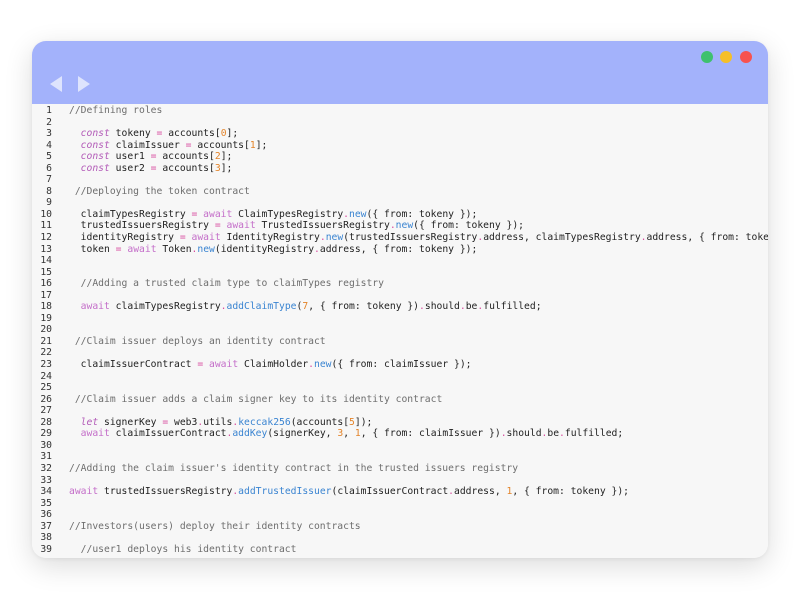 The image size is (800, 600). Describe the element at coordinates (273, 365) in the screenshot. I see `code-token: ClaimHolder` at that location.